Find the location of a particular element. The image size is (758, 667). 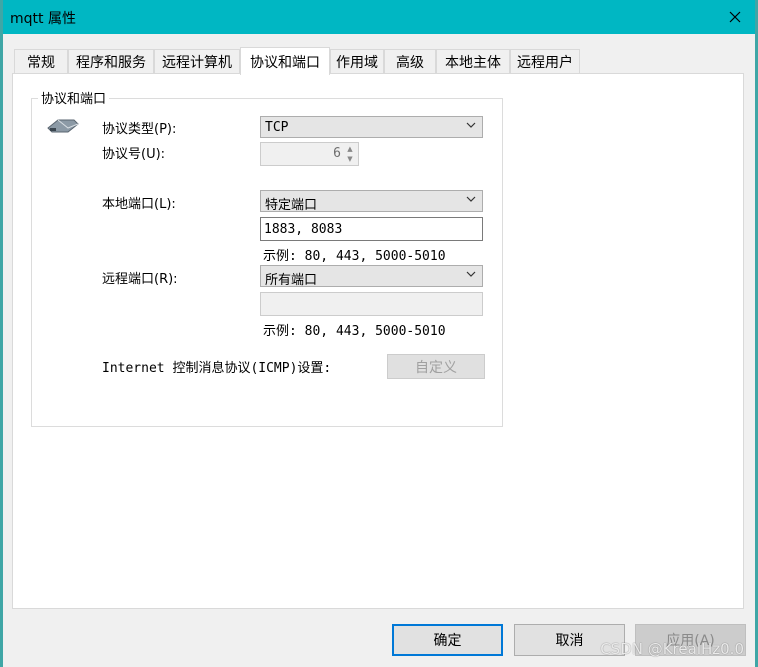

remote-ports-input is located at coordinates (371, 304).